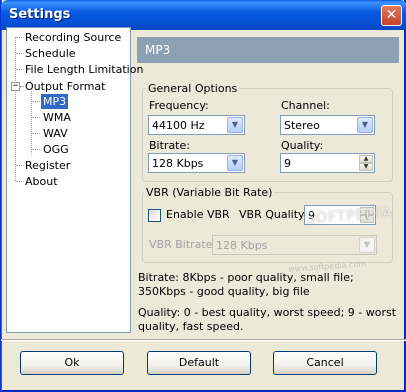  Describe the element at coordinates (84, 69) in the screenshot. I see `tree-item-file-length-limitation: File Length Limitation` at that location.